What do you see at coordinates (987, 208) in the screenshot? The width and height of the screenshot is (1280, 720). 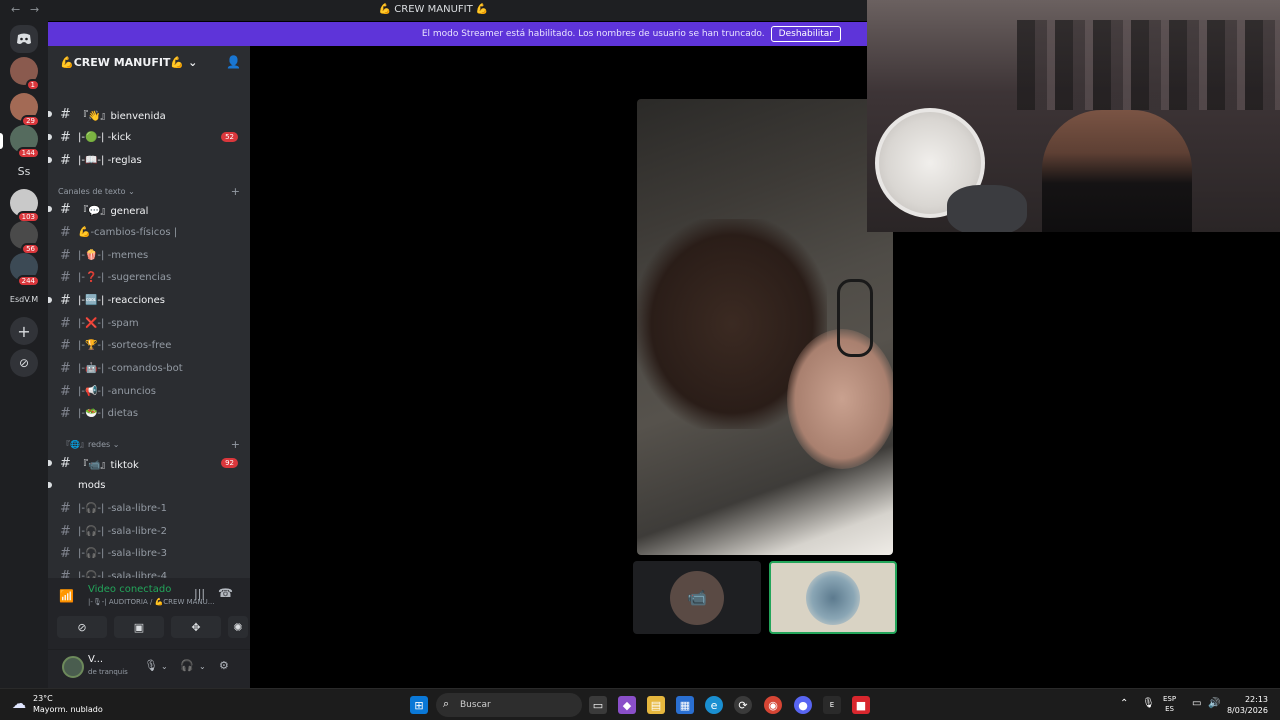 I see `webcam-microphone` at bounding box center [987, 208].